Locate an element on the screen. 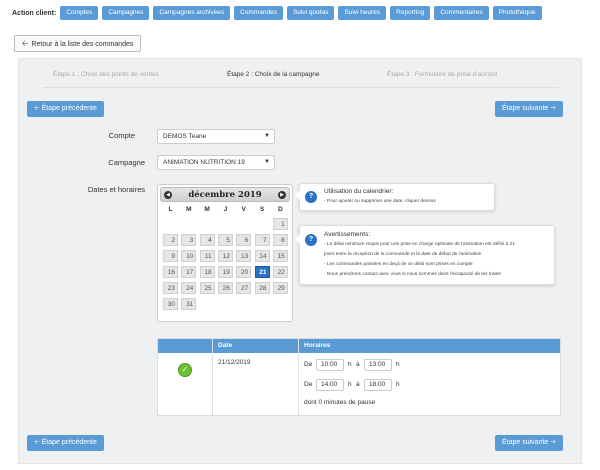  campagne-select: ANIMATION NUTRITION 19 ▼ is located at coordinates (216, 162).